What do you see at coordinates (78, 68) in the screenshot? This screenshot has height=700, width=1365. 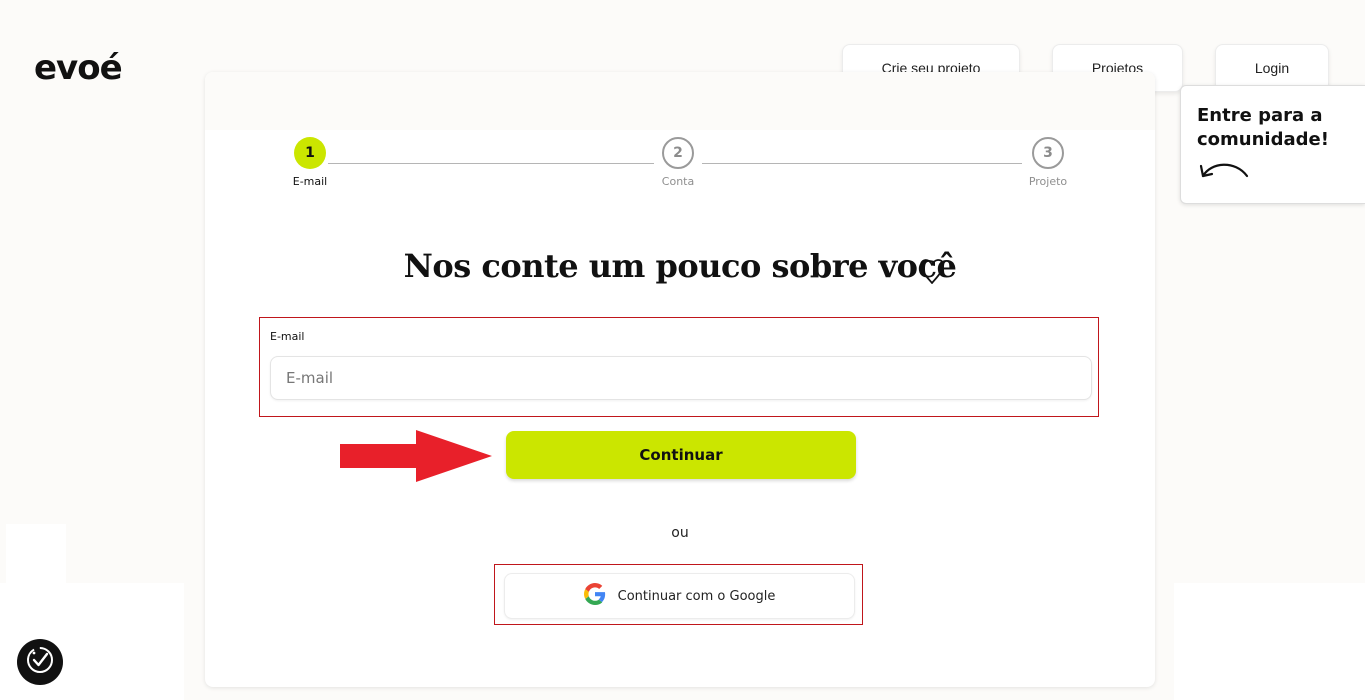 I see `evoe-logo: evoé` at bounding box center [78, 68].